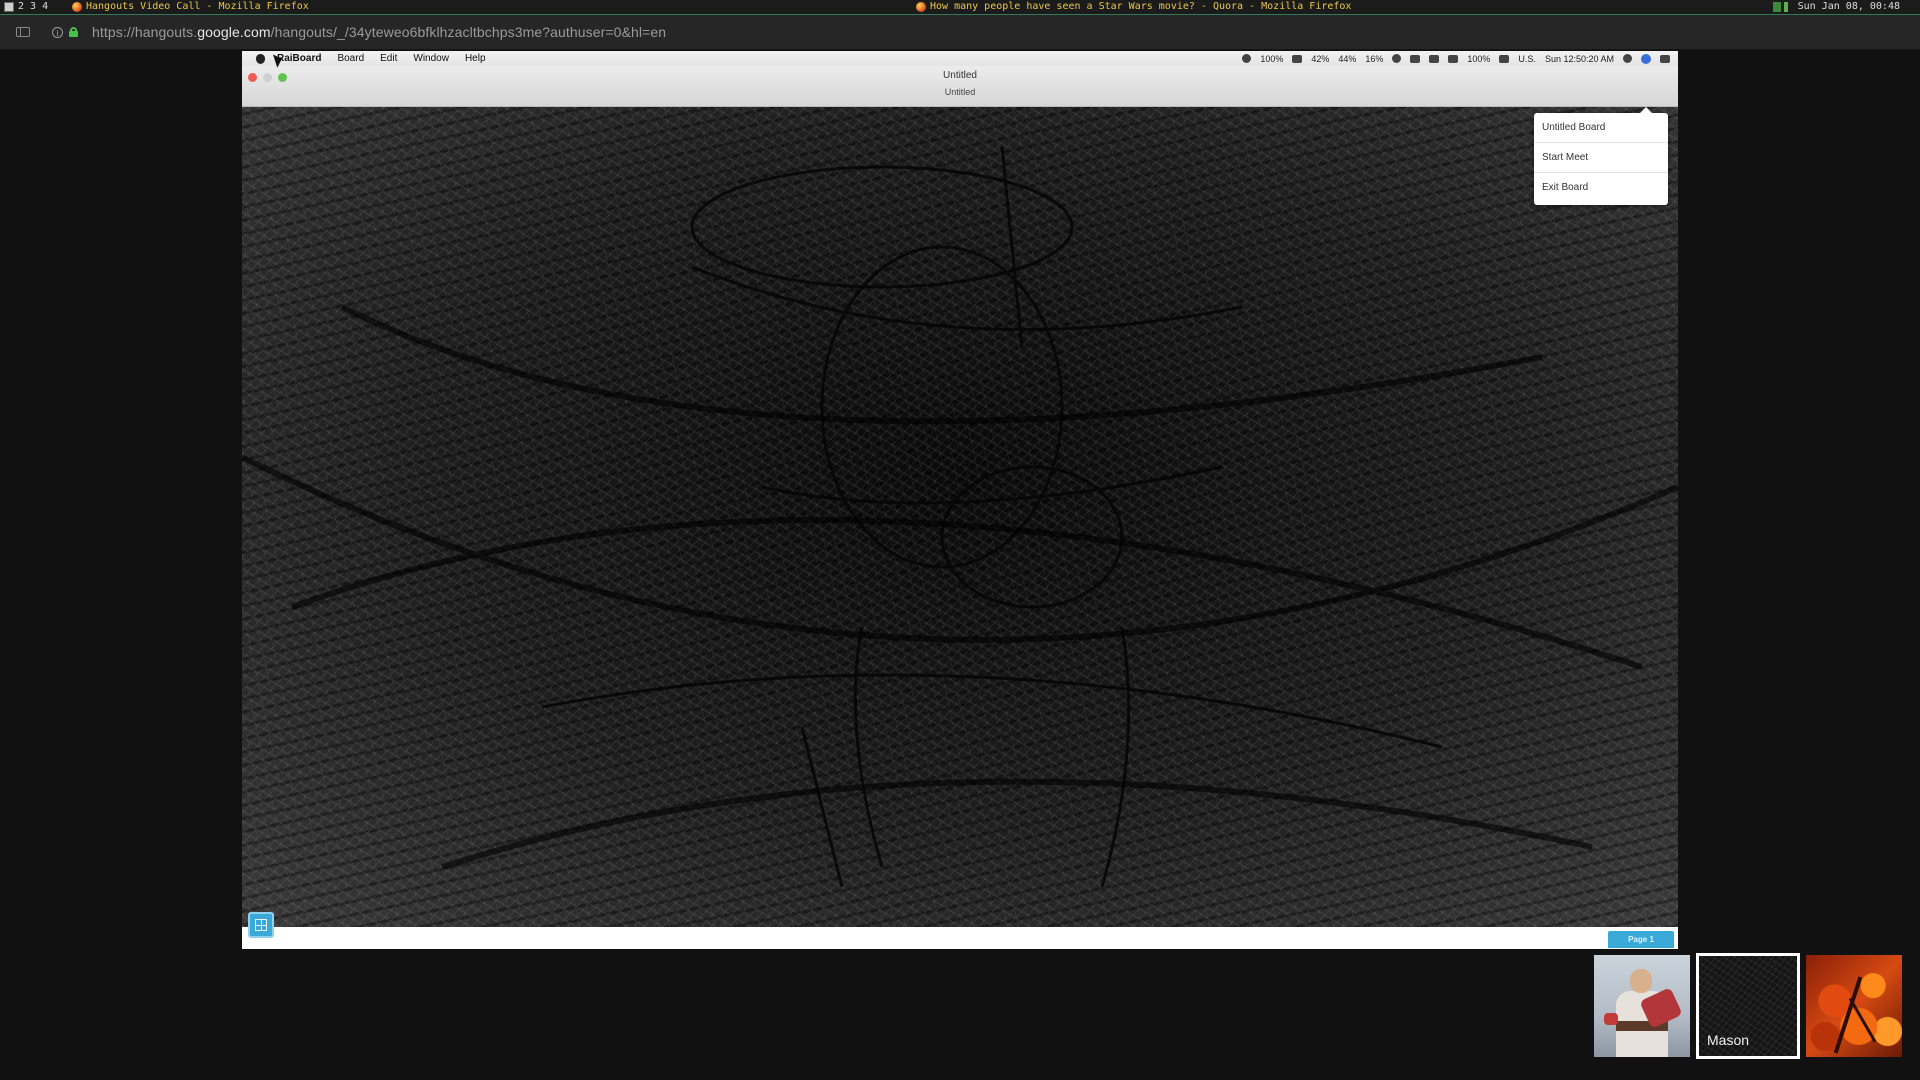  What do you see at coordinates (299, 58) in the screenshot?
I see `app-menu: RaiBoard` at bounding box center [299, 58].